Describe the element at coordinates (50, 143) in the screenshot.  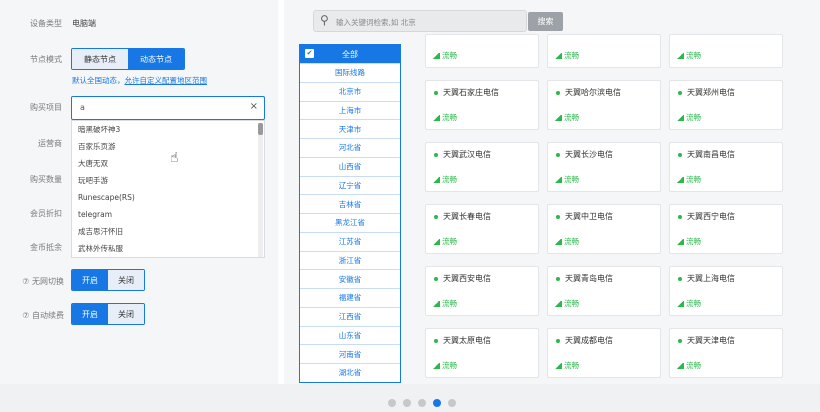
I see `isp-label: 运营商` at that location.